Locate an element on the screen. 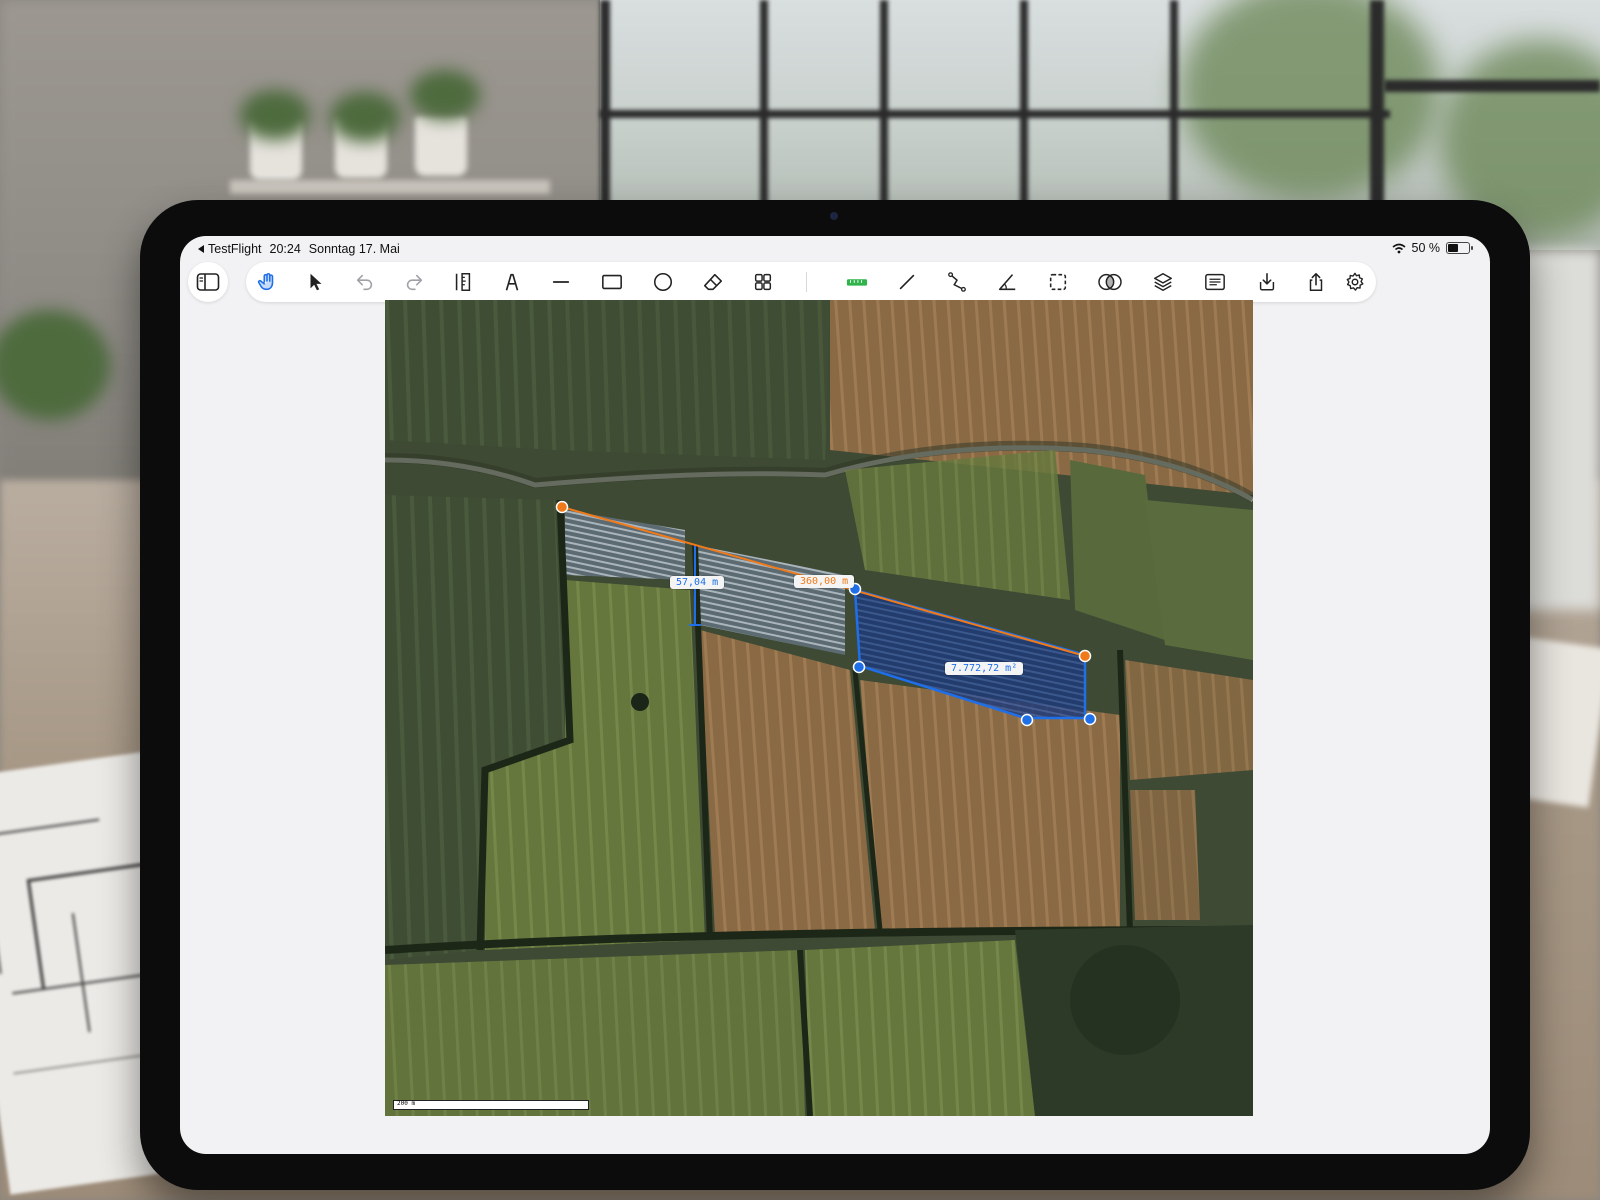 The image size is (1600, 1200). gear-icon is located at coordinates (1355, 281).